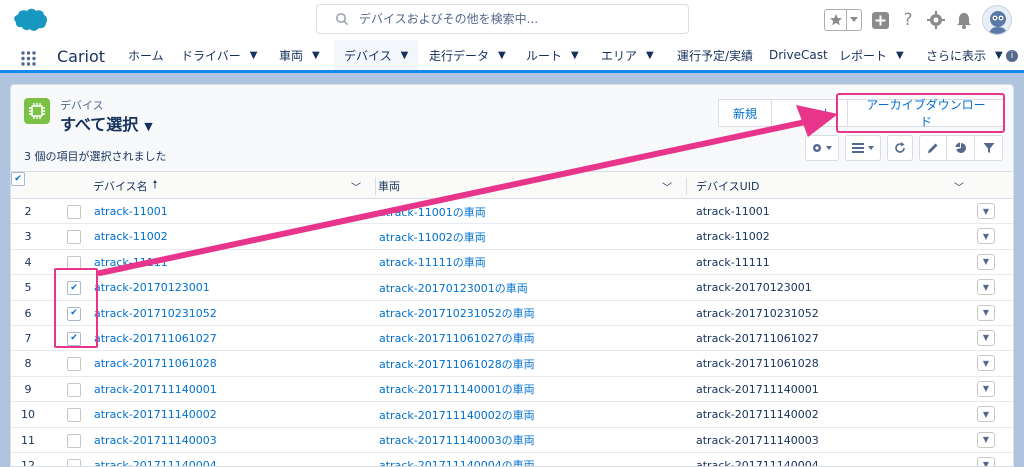 The width and height of the screenshot is (1024, 467). I want to click on vehicle-link: atrack-11001の車両, so click(432, 211).